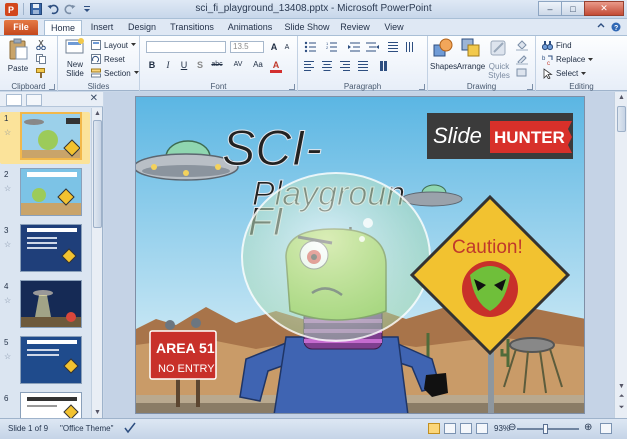 This screenshot has width=627, height=439. What do you see at coordinates (258, 65) in the screenshot?
I see `change-case-button: Aa` at bounding box center [258, 65].